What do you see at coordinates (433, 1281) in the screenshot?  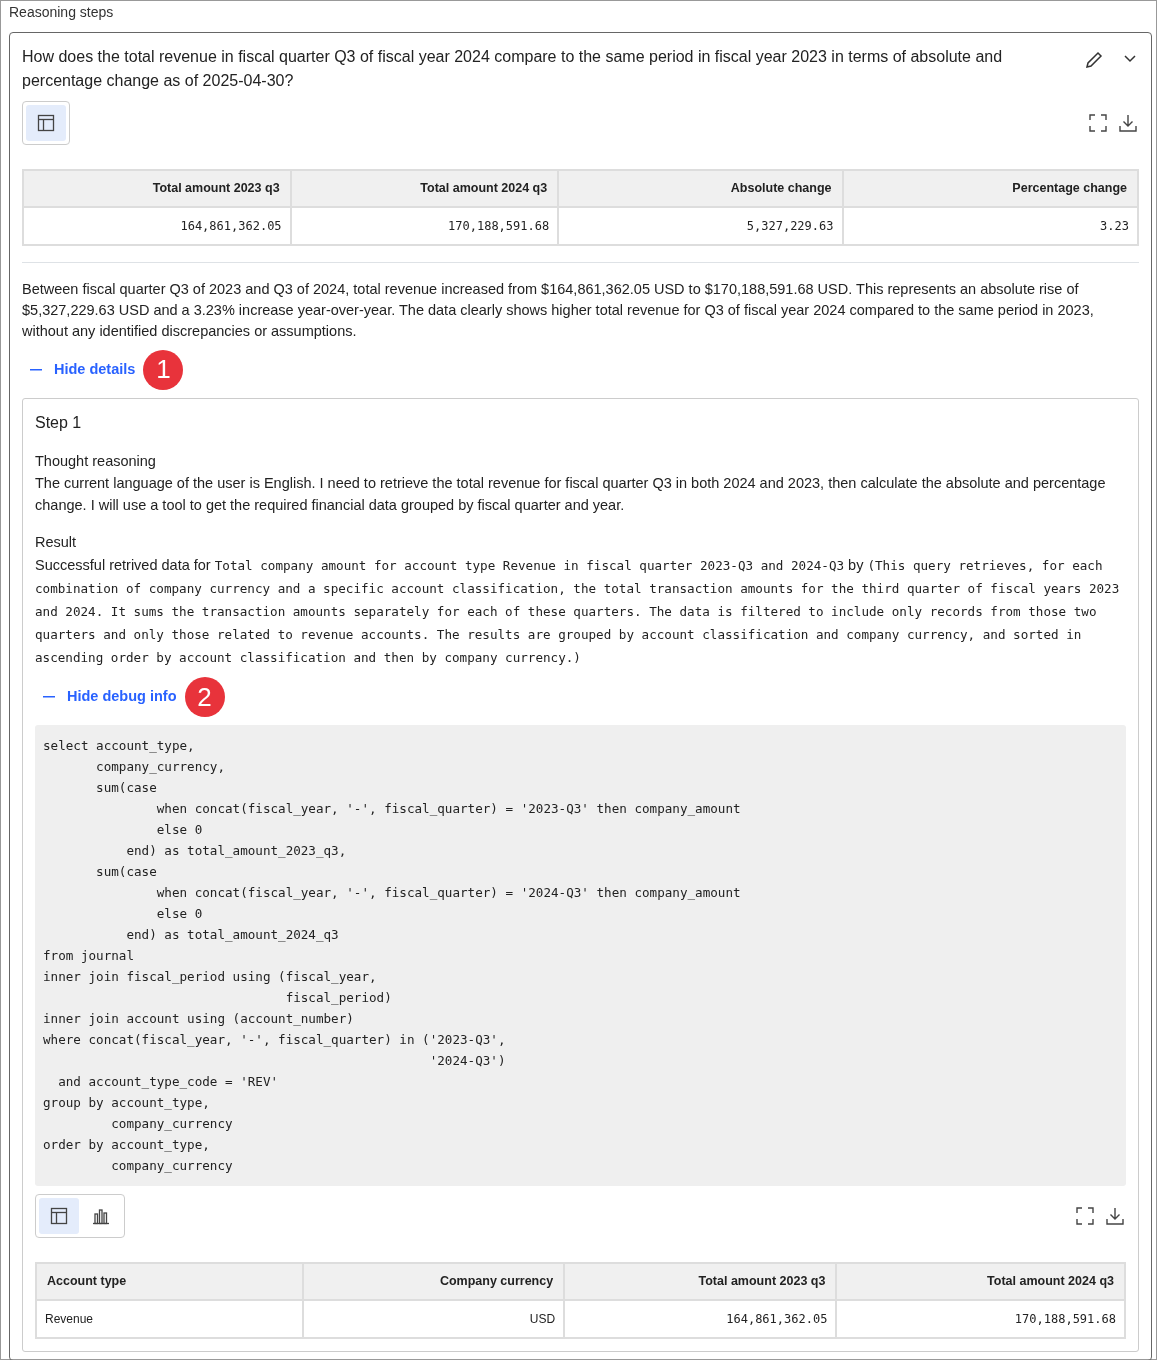 I see `column-header: Company currency` at bounding box center [433, 1281].